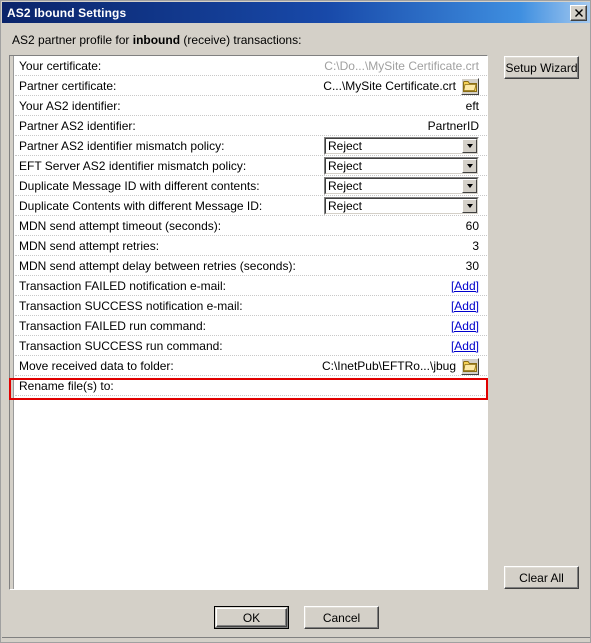 The width and height of the screenshot is (591, 643). Describe the element at coordinates (67, 12) in the screenshot. I see `window-title: AS2 Ibound Settings` at that location.